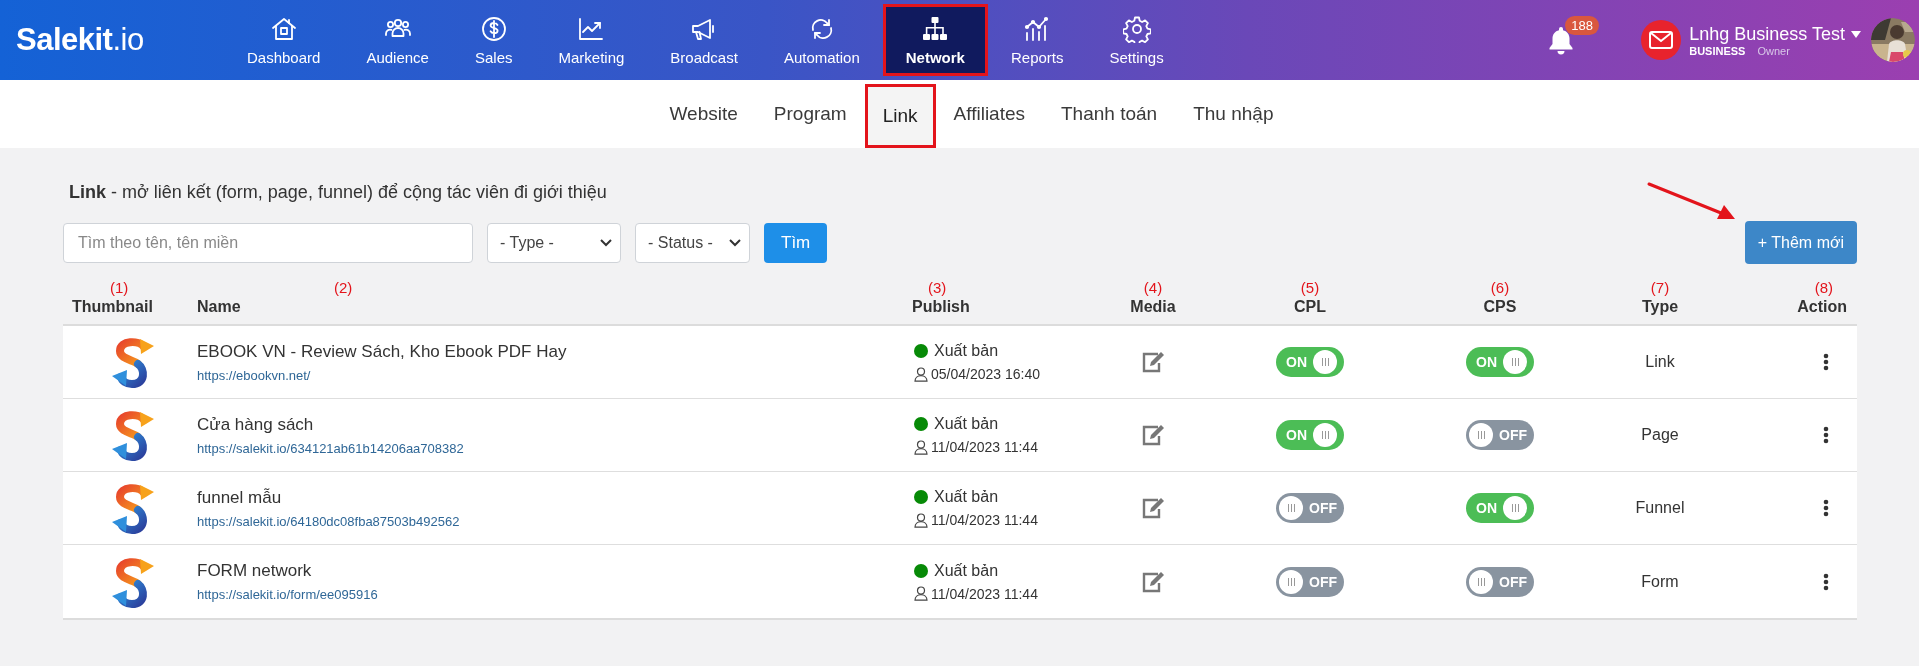  What do you see at coordinates (268, 242) in the screenshot?
I see `search-field: Tìm theo tên, tên miền` at bounding box center [268, 242].